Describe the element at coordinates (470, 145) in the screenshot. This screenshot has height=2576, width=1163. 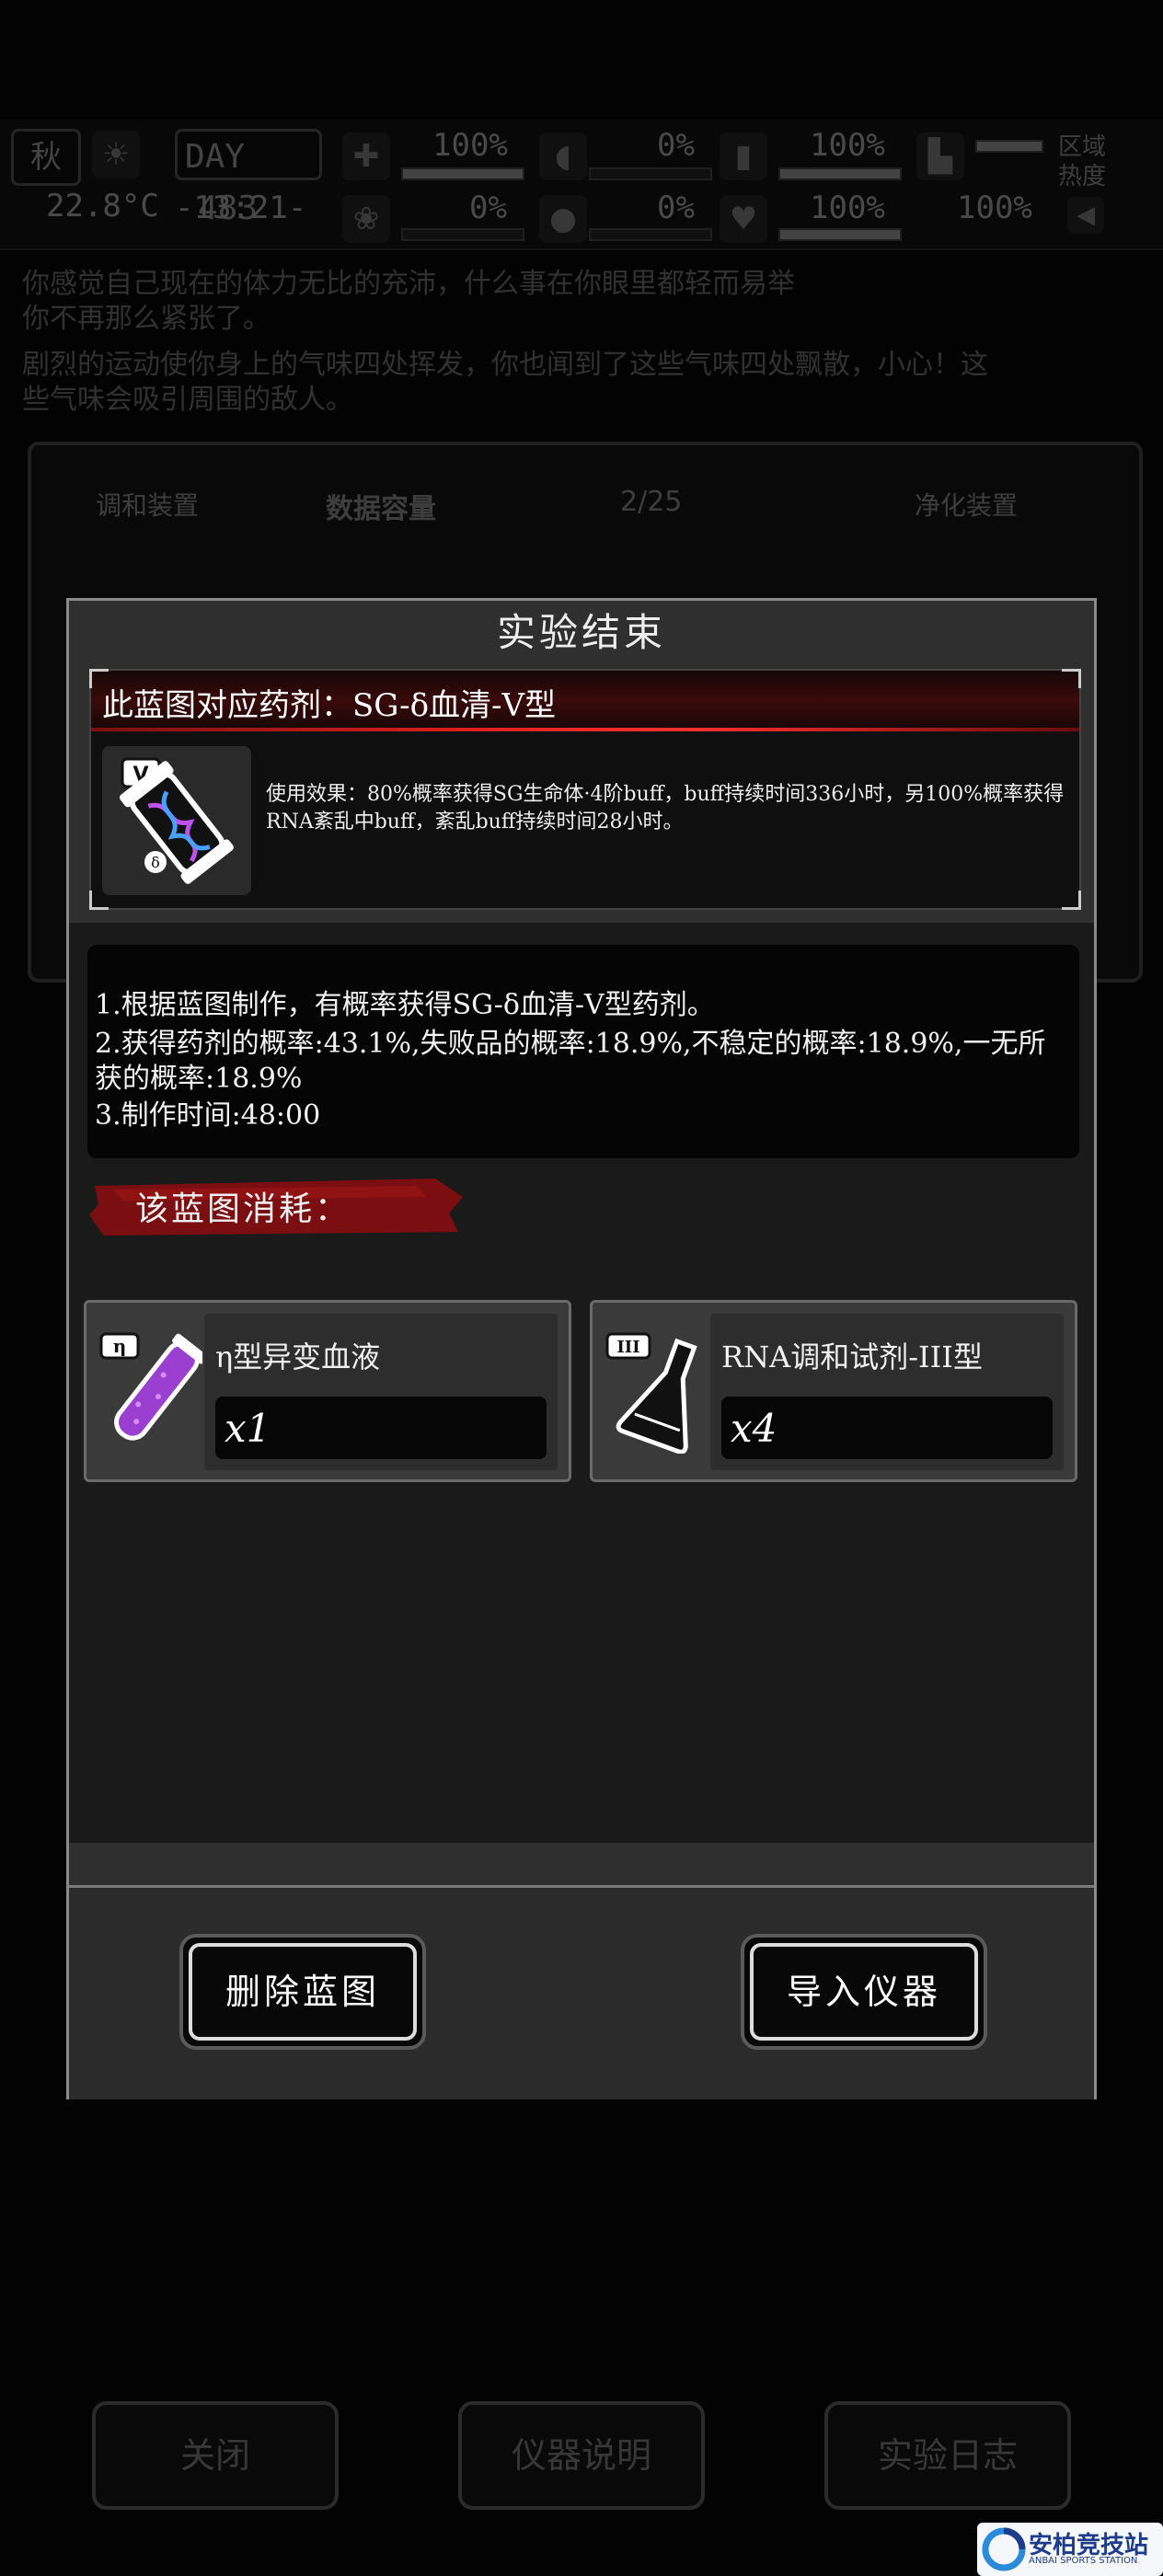
I see `stat-health-kit: 100%` at that location.